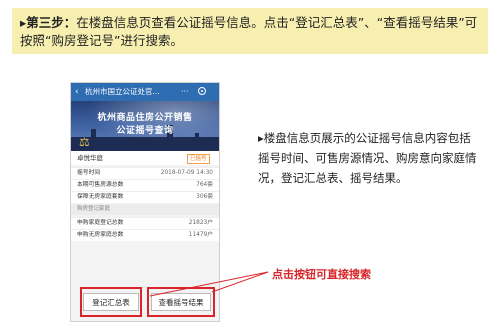  I want to click on info-label: 申购无房家庭总数, so click(100, 235).